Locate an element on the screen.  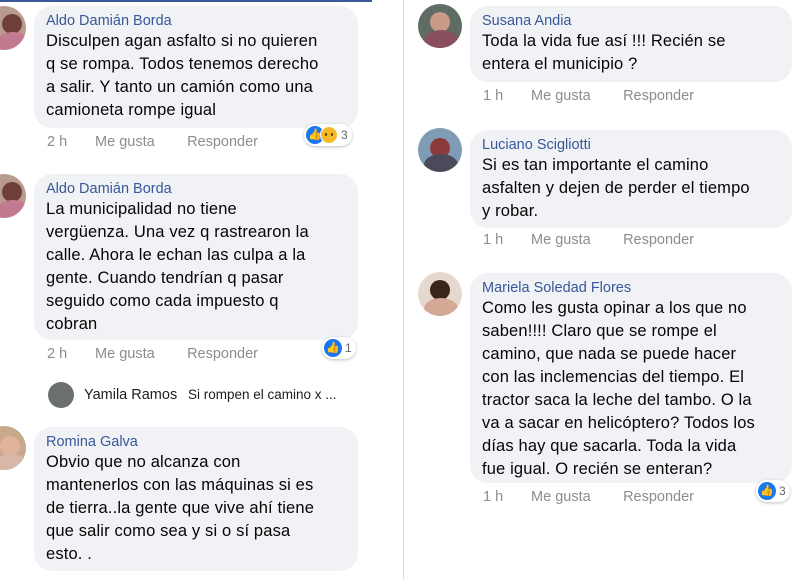
comment-text-line: saben!!!! Claro que se rompe el is located at coordinates (599, 331).